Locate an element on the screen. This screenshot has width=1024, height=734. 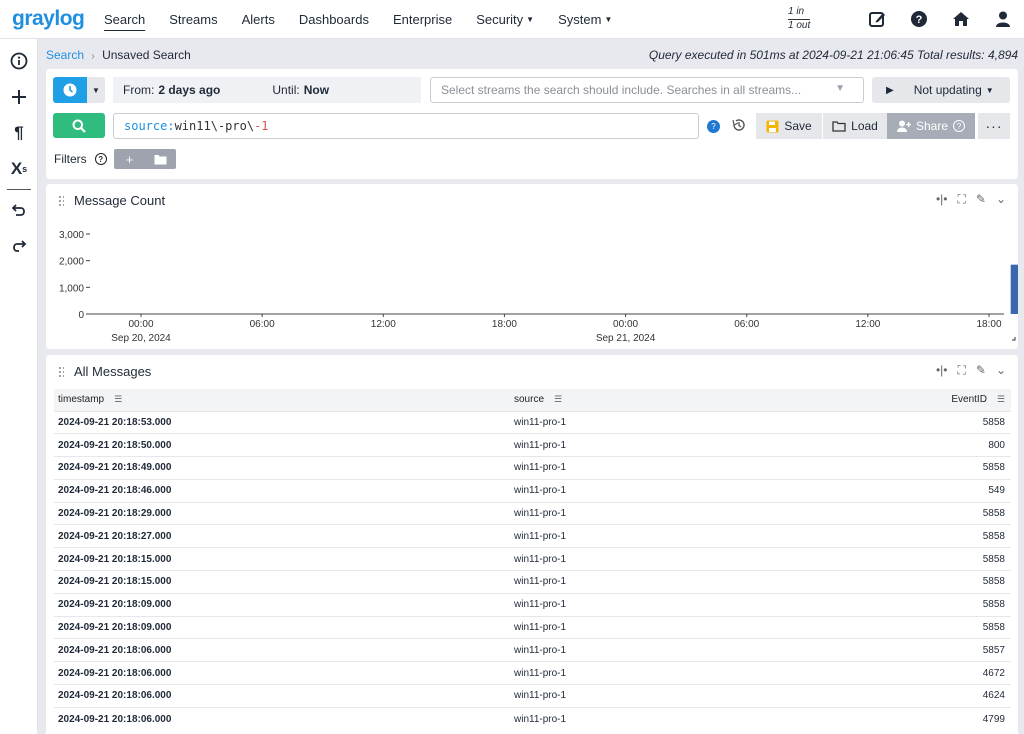
table-row: 2024-09-21 20:18:53.000 win11-pro-1 5858 is located at coordinates (532, 422).